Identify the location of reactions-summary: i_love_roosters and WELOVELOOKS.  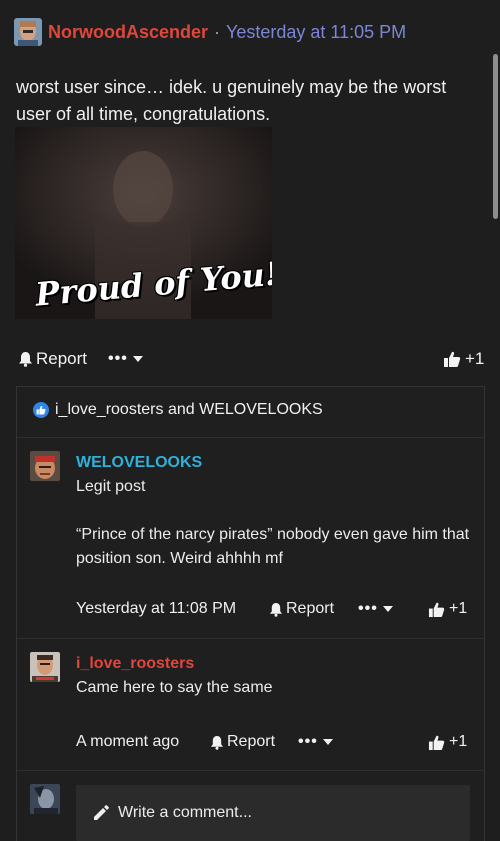
(178, 410).